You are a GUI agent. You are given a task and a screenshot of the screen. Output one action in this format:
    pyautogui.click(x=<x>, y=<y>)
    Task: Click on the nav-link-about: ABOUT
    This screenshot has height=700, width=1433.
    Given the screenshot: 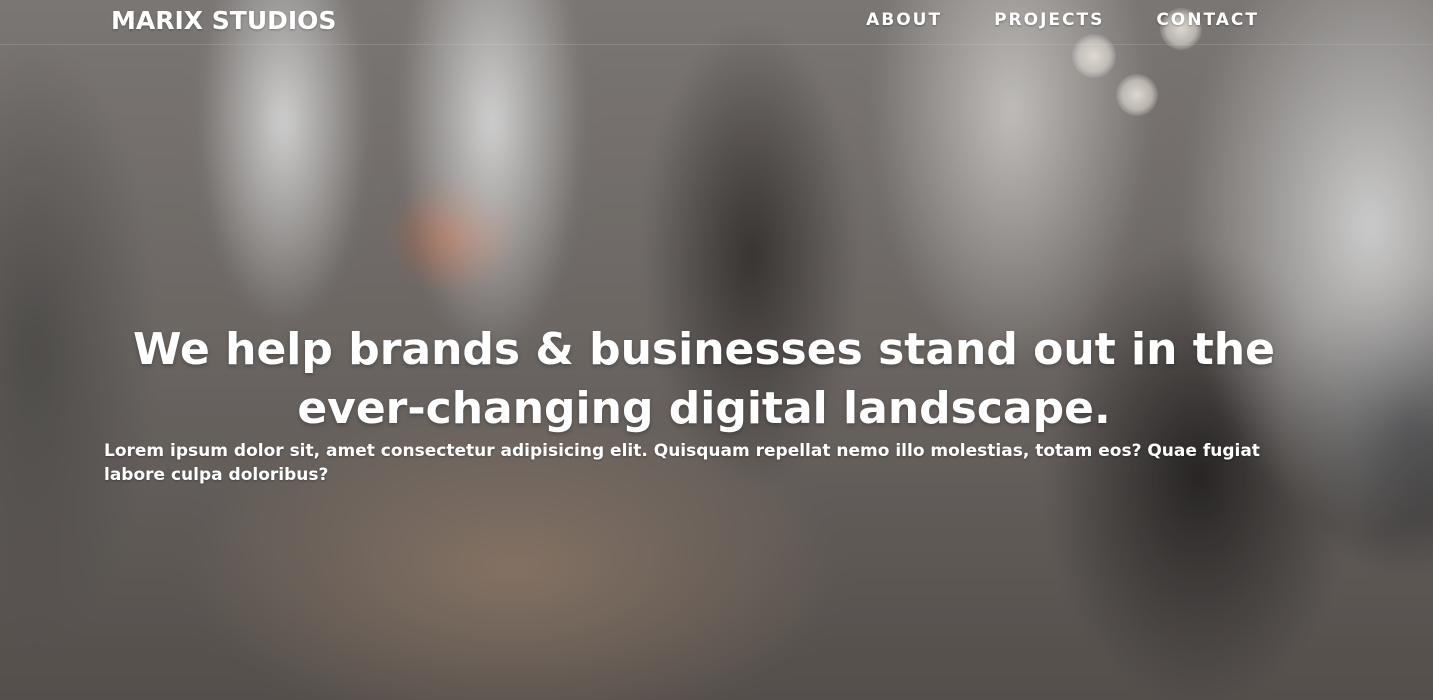 What is the action you would take?
    pyautogui.click(x=904, y=20)
    